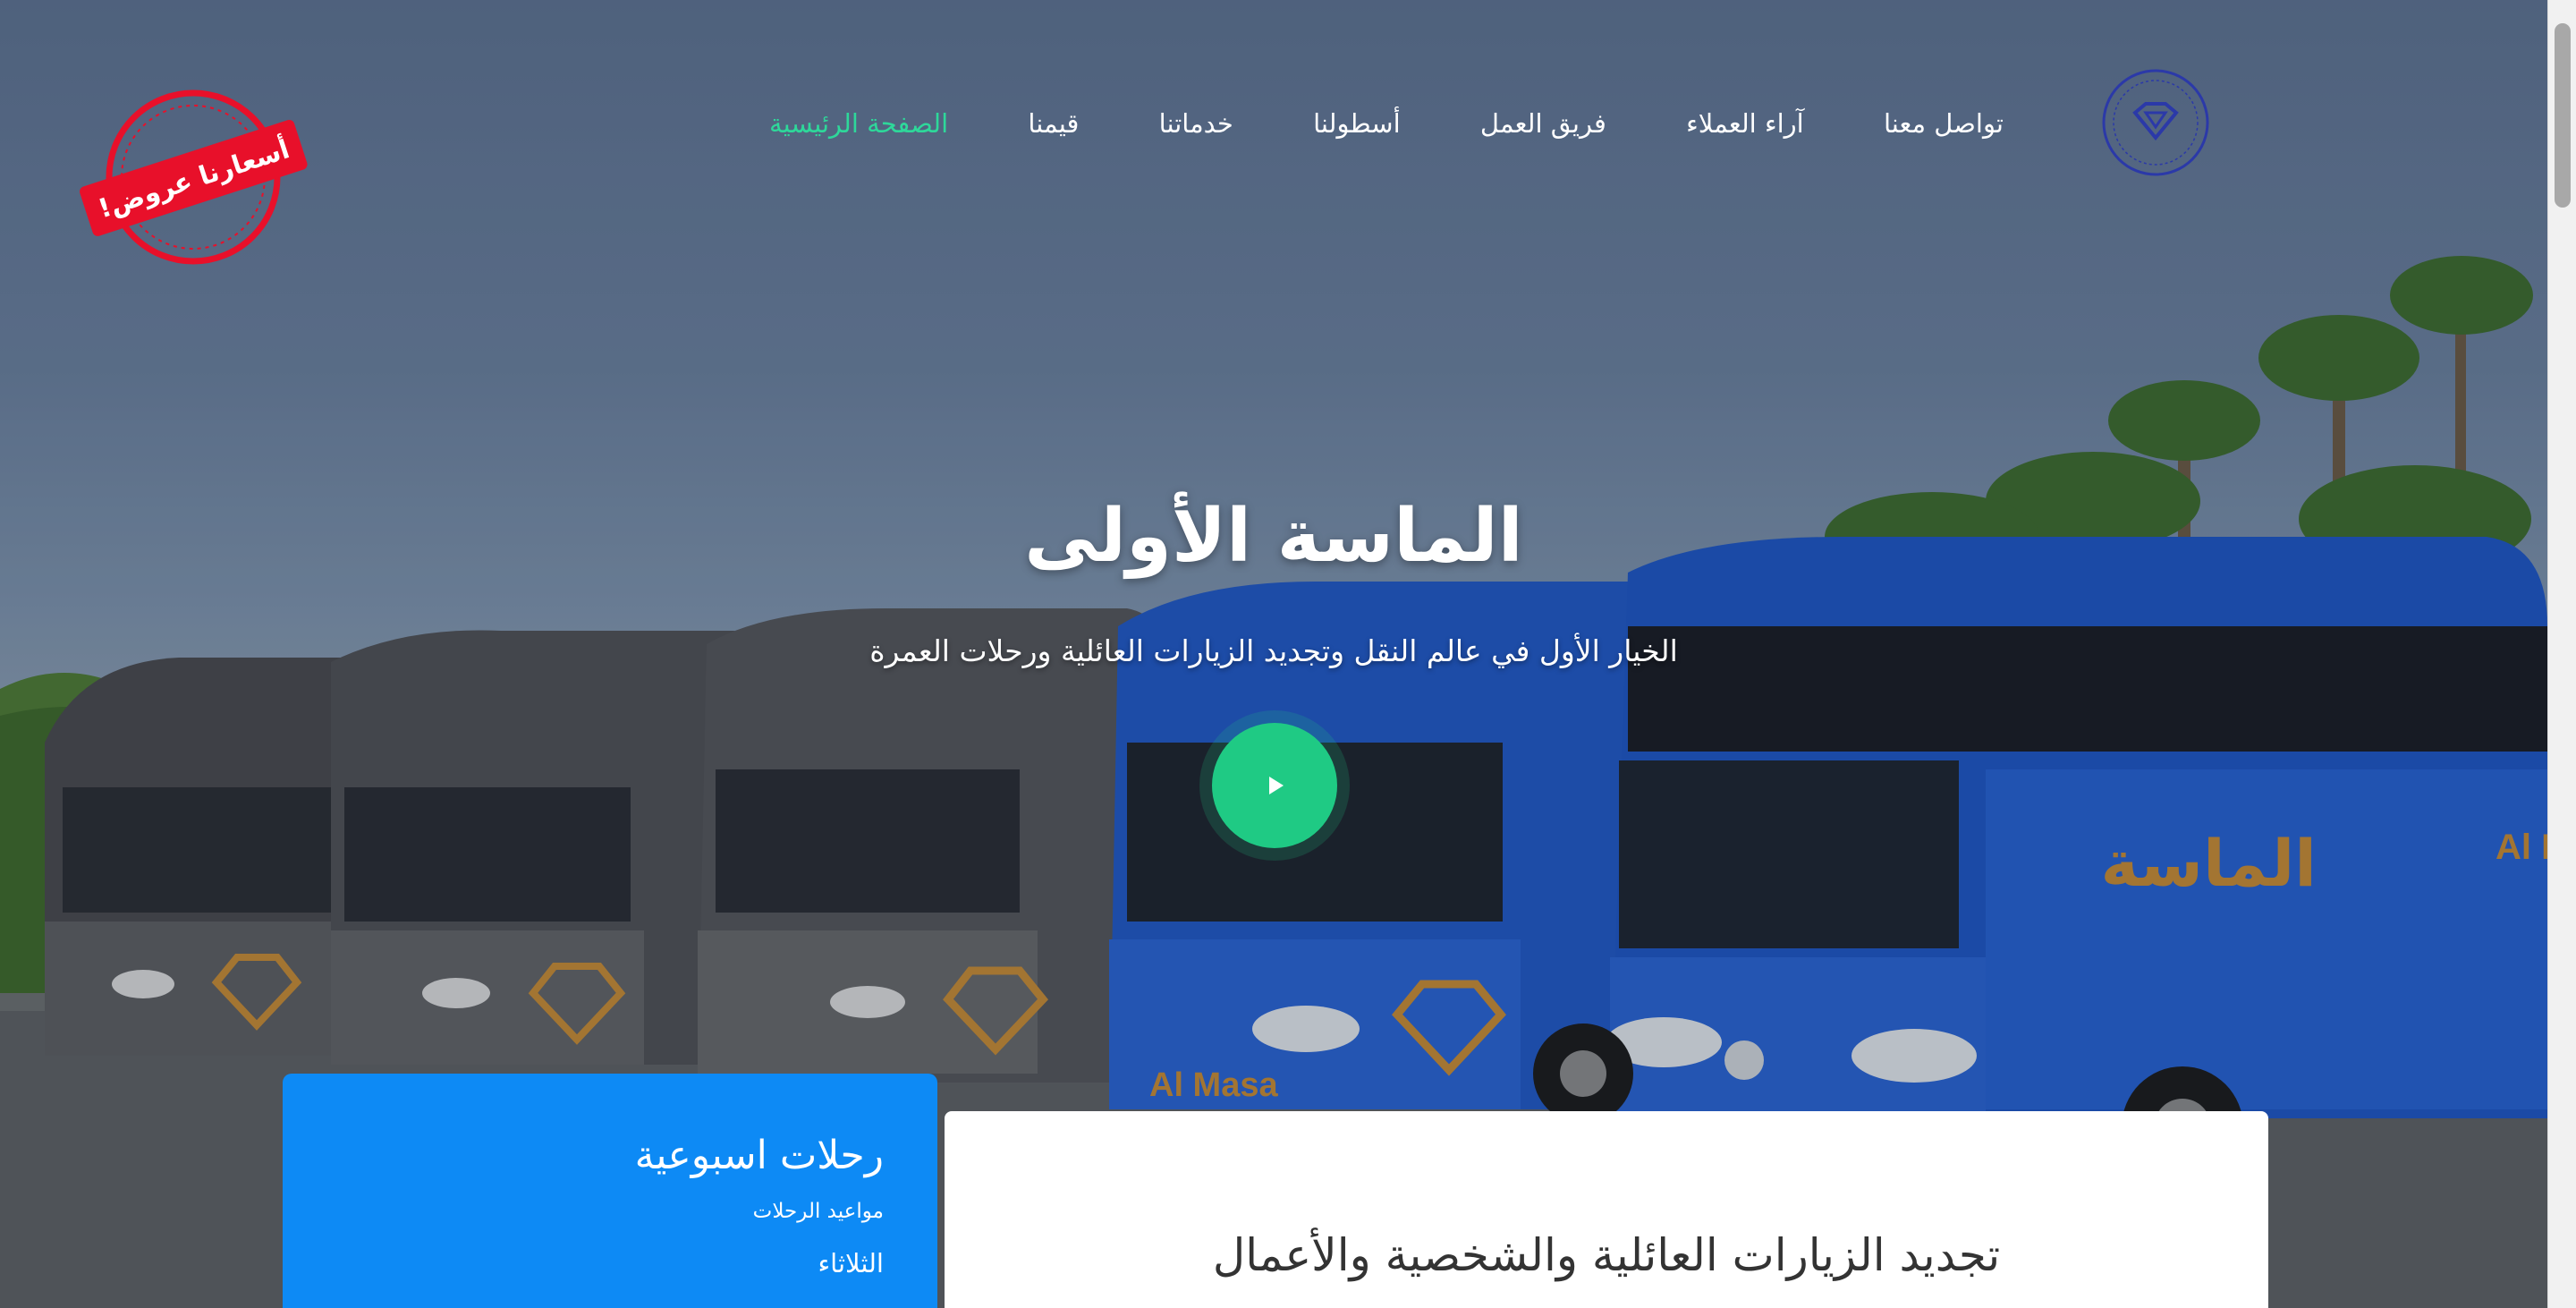  I want to click on nav-item-values: قيمنا, so click(1053, 124).